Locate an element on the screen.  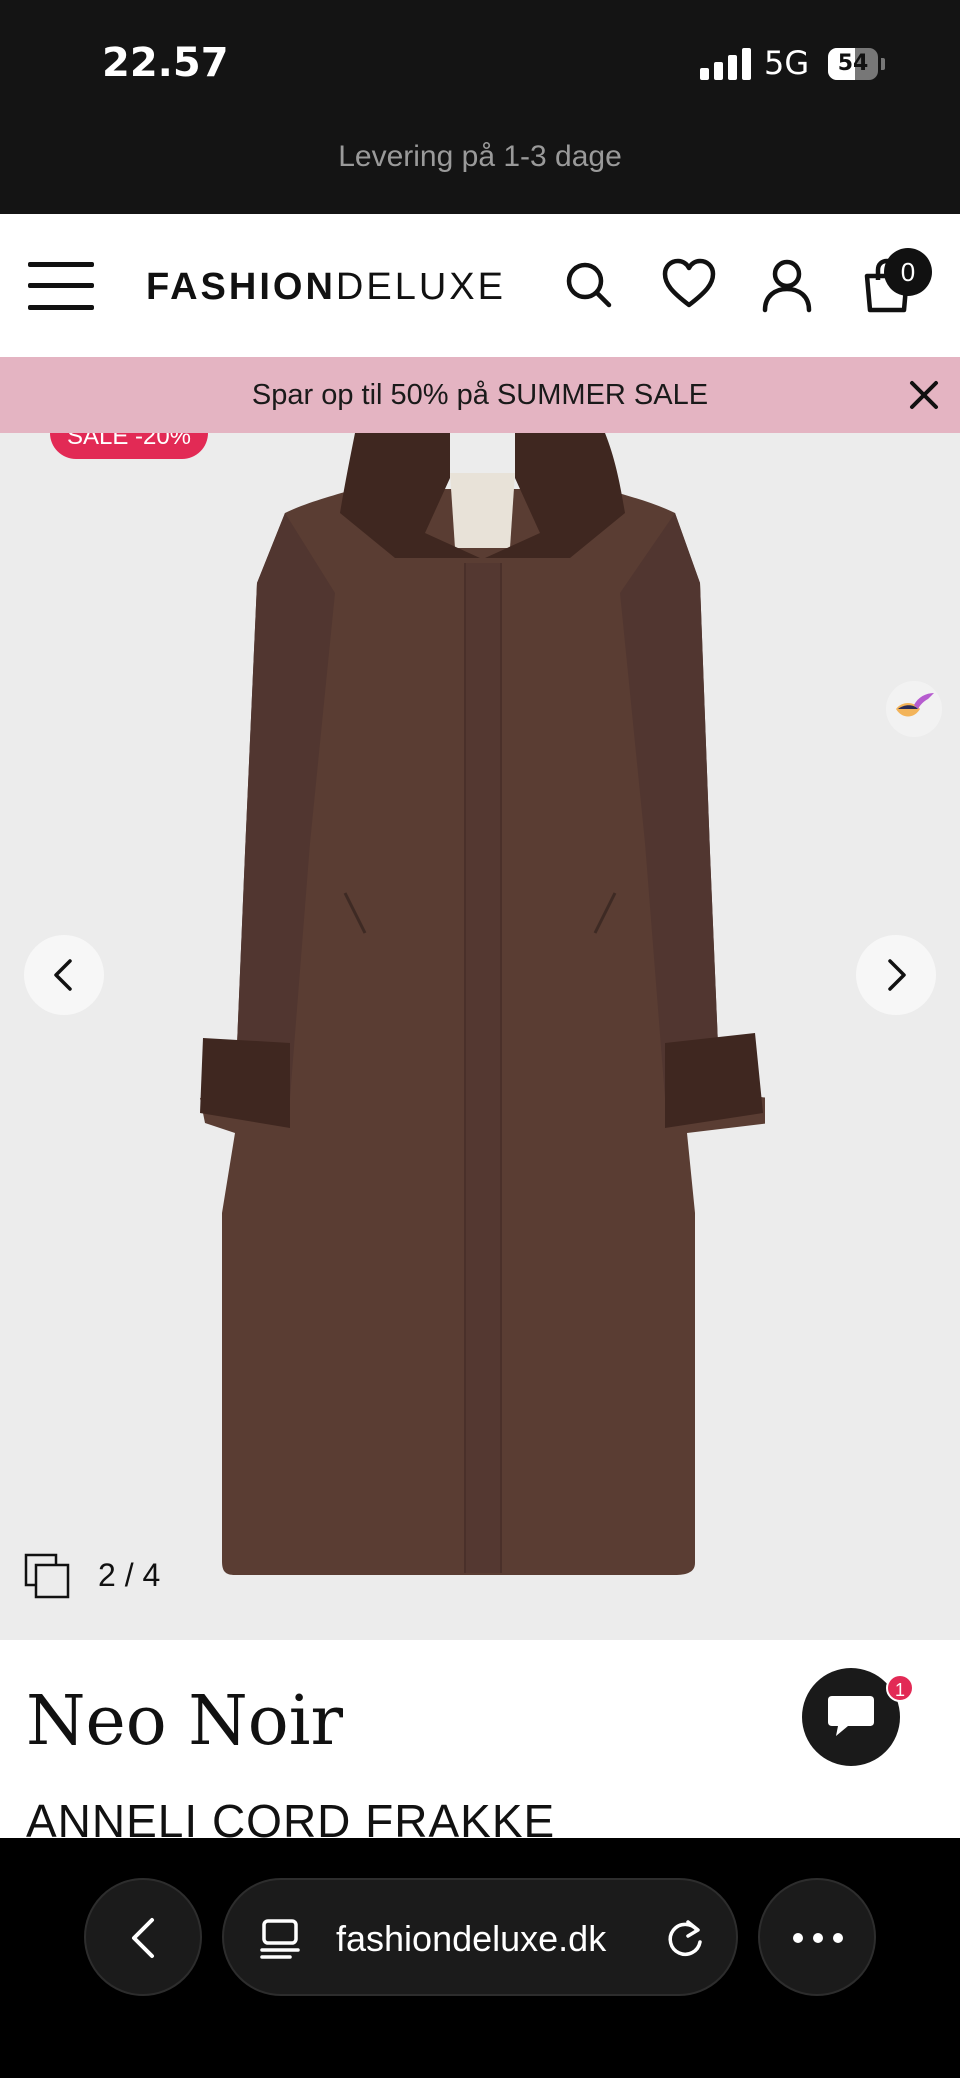
close-icon is located at coordinates (924, 395).